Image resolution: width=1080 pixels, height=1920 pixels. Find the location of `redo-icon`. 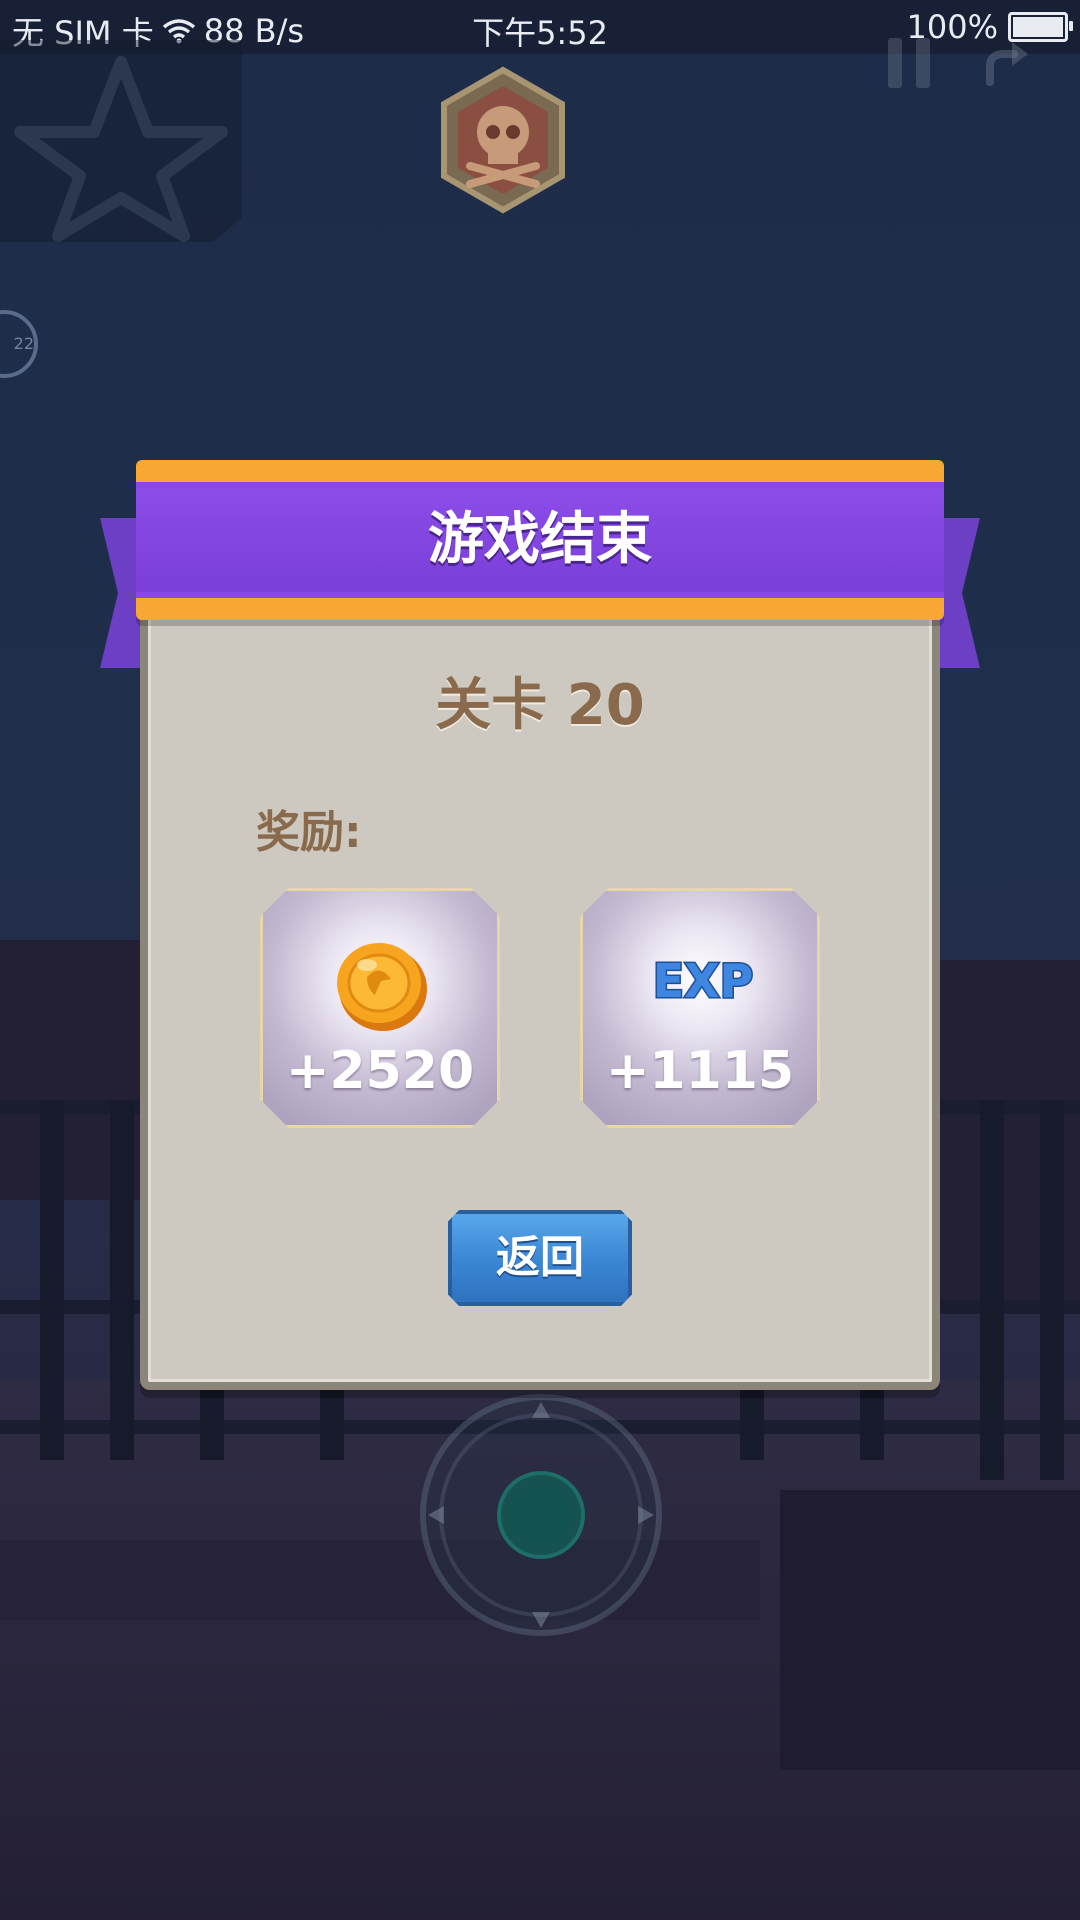

redo-icon is located at coordinates (1006, 62).